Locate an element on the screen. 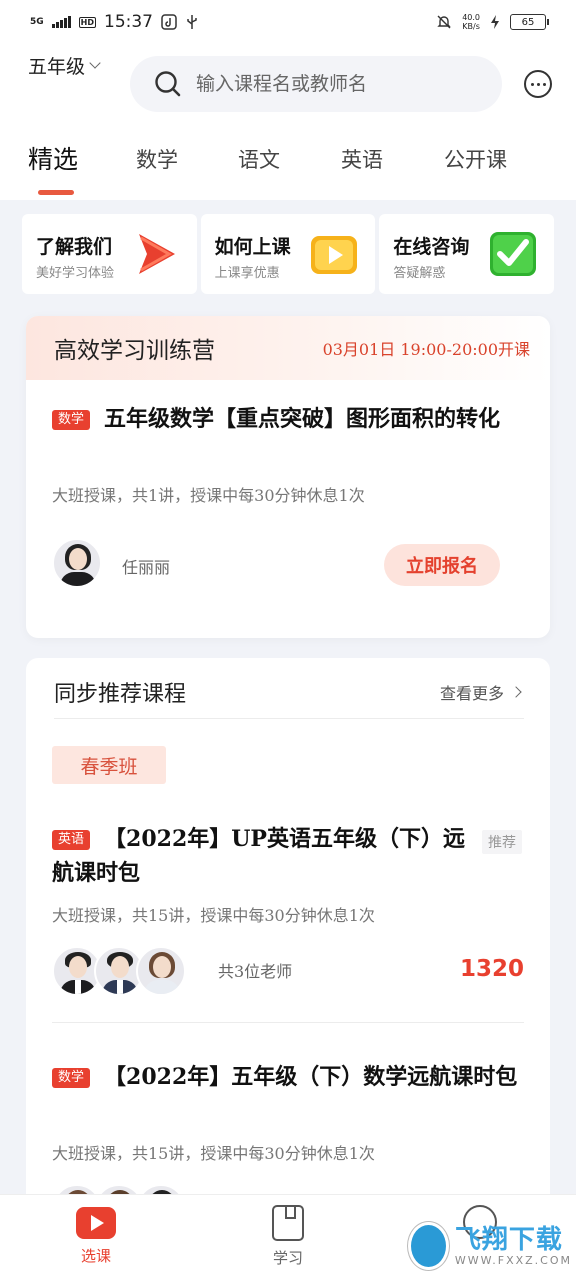 Image resolution: width=576 pixels, height=1280 pixels. quick-links: 了解我们 美好学习体验 如何上课 上课享优惠 在线咨询 答疑解惑 is located at coordinates (288, 254).